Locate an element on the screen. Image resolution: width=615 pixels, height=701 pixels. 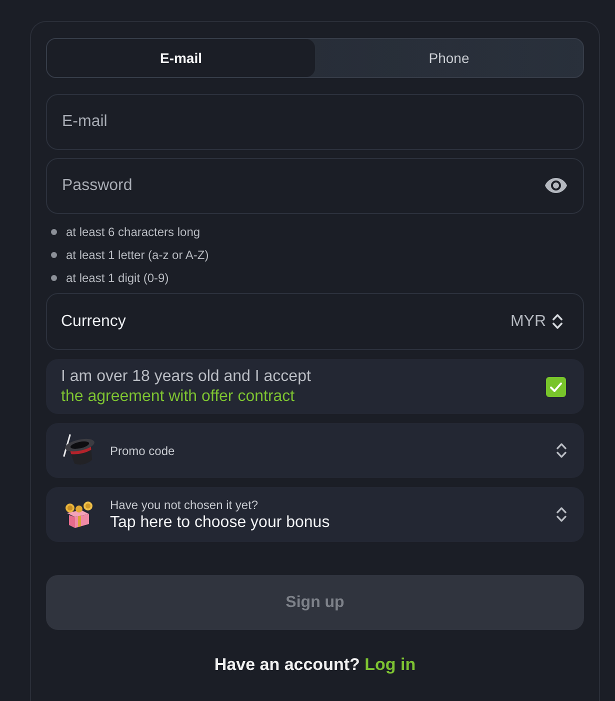
bonus-hint: Have you not chosen it yet? is located at coordinates (185, 505).